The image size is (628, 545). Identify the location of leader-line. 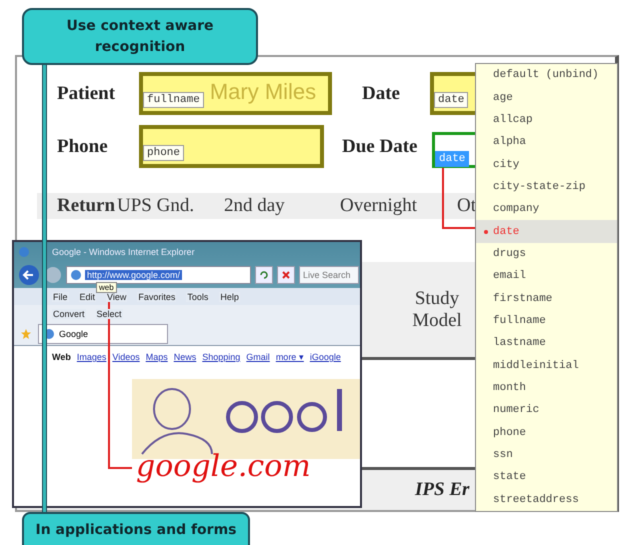
(458, 198).